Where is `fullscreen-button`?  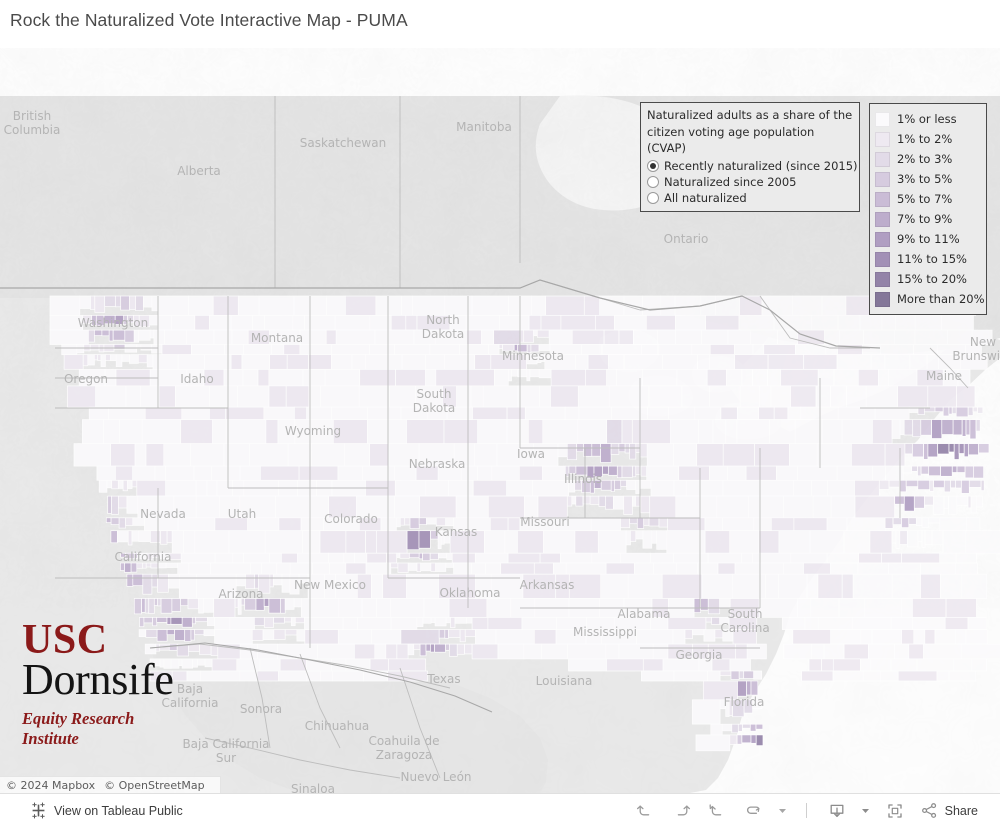 fullscreen-button is located at coordinates (895, 811).